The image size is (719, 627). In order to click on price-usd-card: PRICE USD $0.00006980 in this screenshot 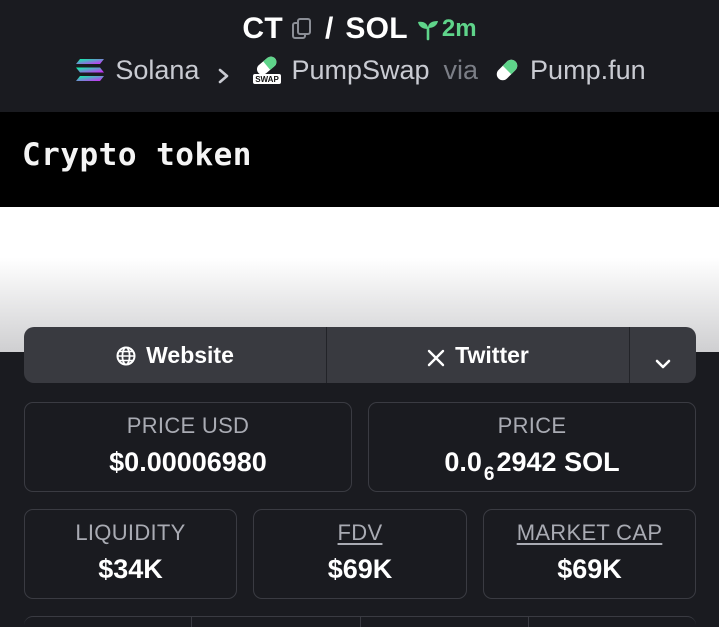, I will do `click(188, 447)`.